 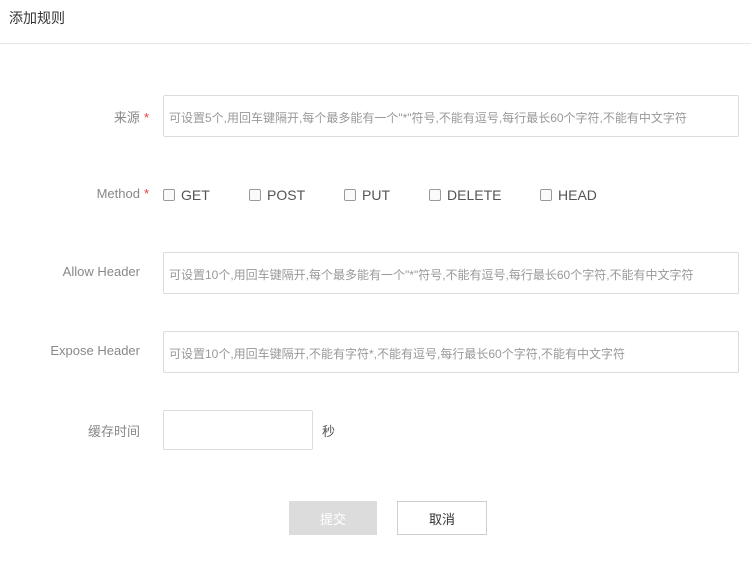 What do you see at coordinates (95, 350) in the screenshot?
I see `expose-header-label: Expose Header` at bounding box center [95, 350].